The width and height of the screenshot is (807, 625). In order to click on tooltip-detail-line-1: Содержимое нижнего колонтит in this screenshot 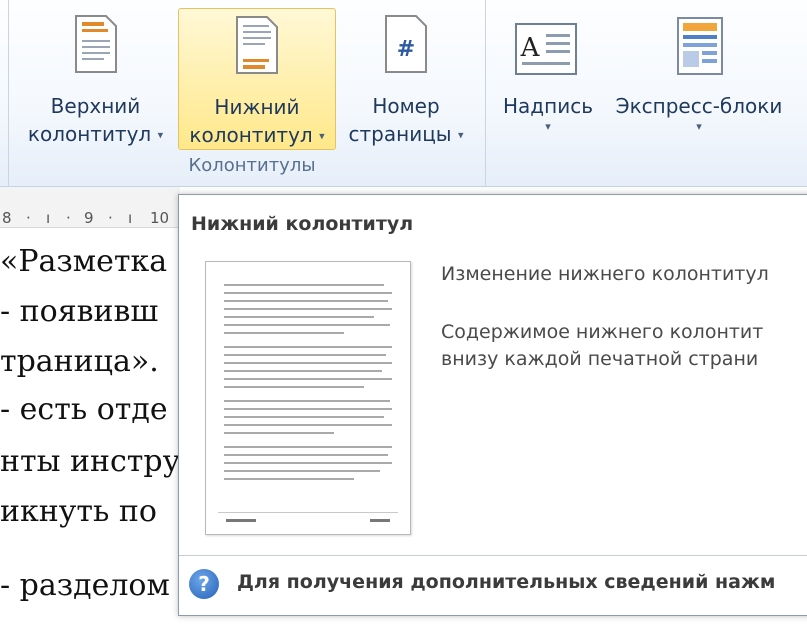, I will do `click(602, 332)`.